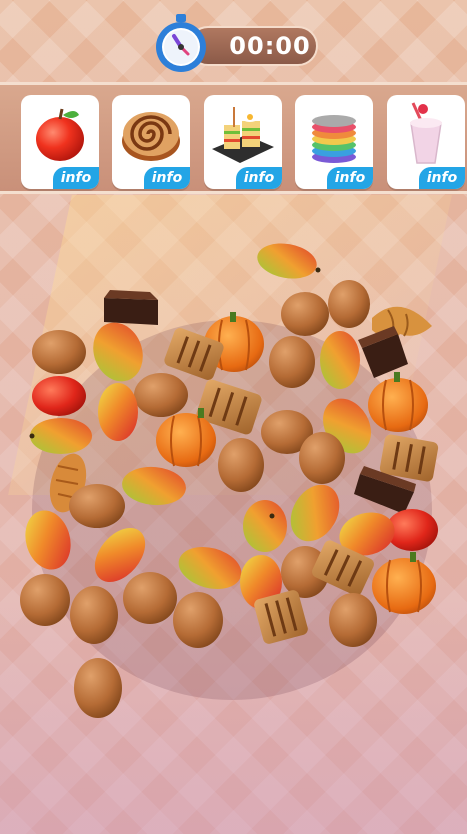  Describe the element at coordinates (243, 135) in the screenshot. I see `club-sandwich-icon` at that location.